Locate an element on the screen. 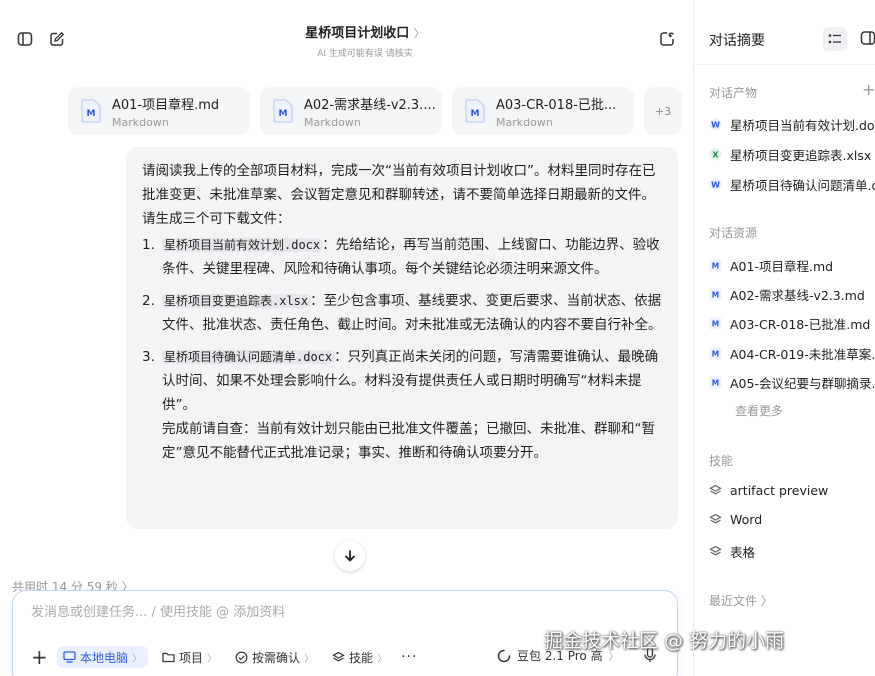  project-button: 项目〉 is located at coordinates (189, 657).